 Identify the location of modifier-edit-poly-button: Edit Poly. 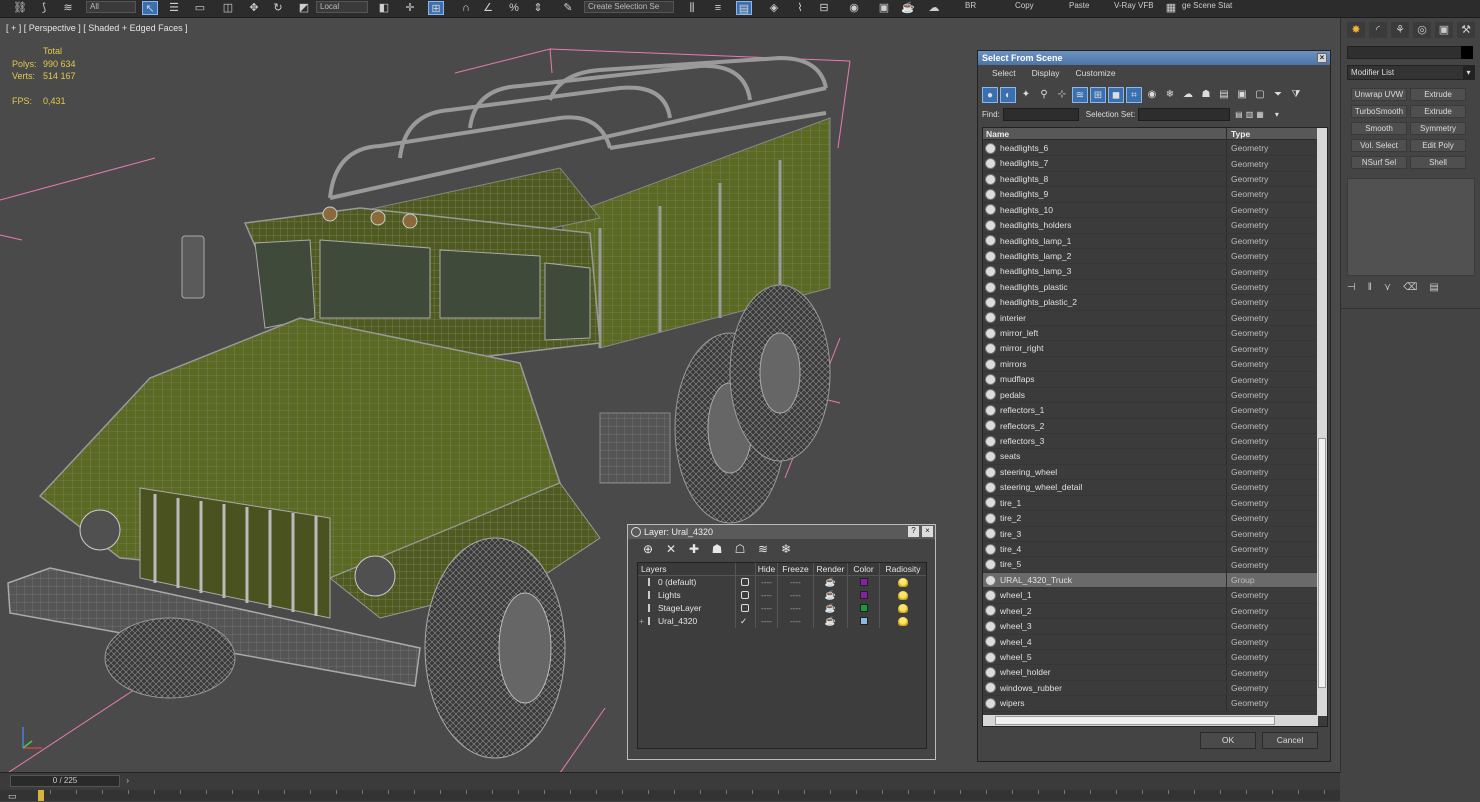
(1438, 145).